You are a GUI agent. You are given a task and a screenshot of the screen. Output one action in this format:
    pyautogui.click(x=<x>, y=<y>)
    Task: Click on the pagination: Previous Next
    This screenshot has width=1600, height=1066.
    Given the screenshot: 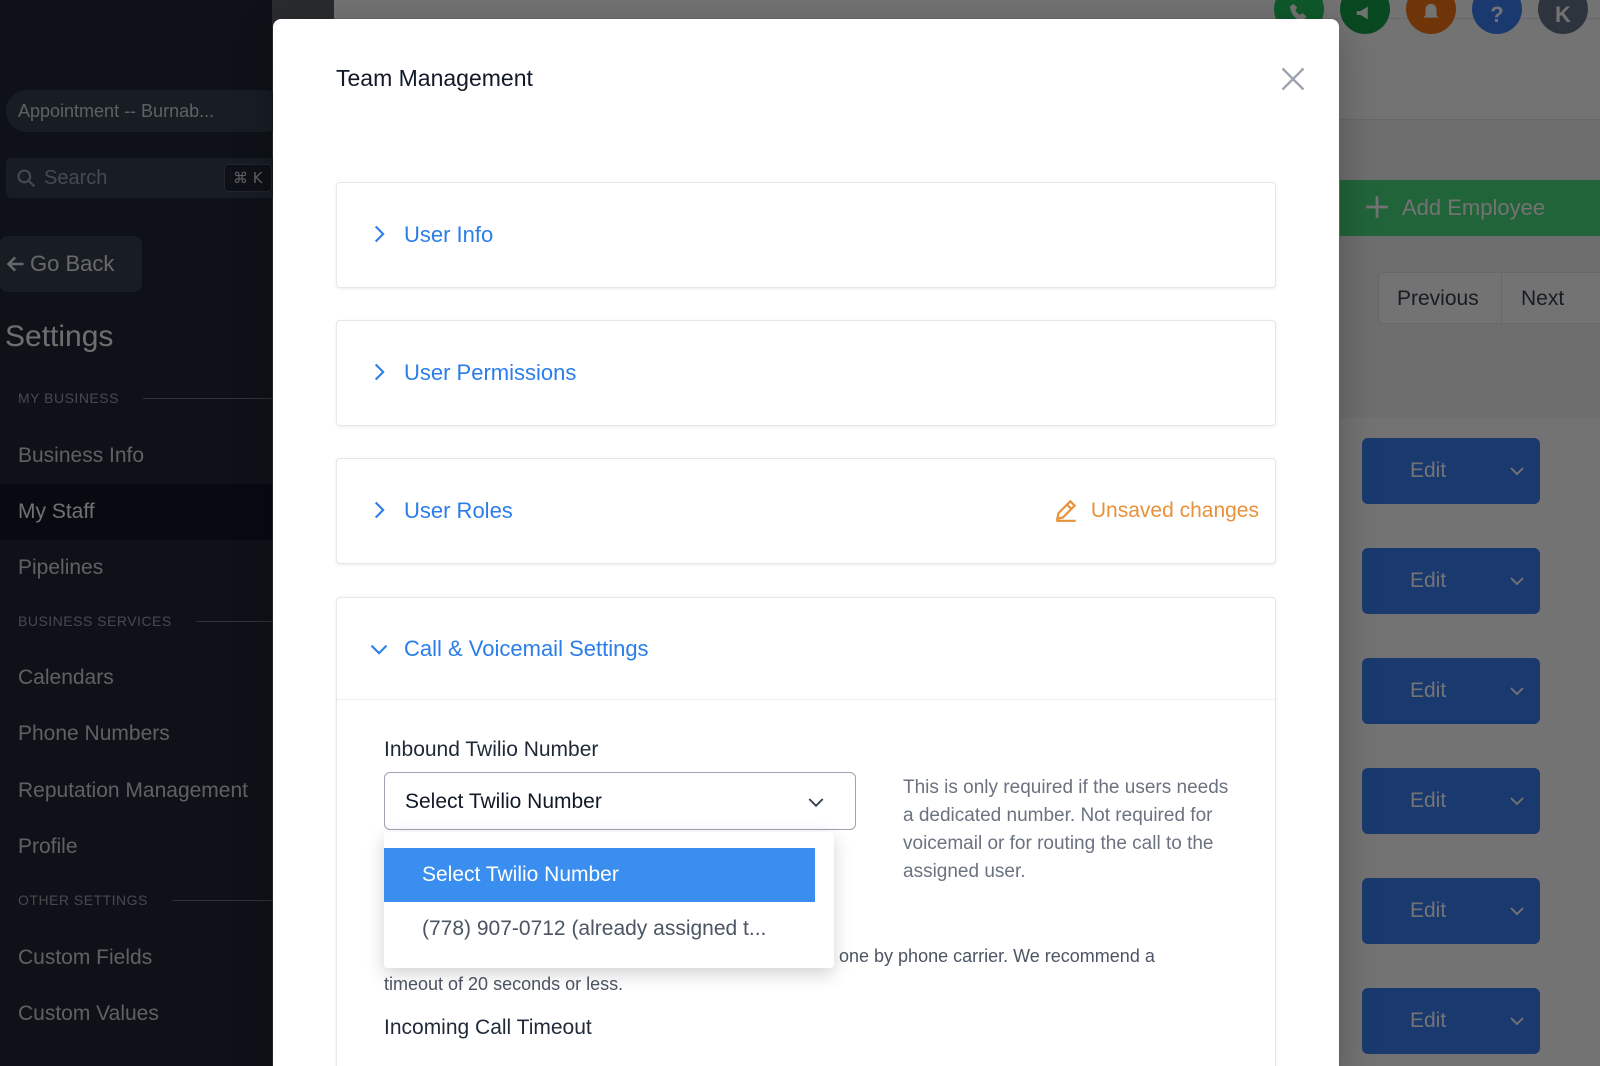 What is the action you would take?
    pyautogui.click(x=1489, y=298)
    